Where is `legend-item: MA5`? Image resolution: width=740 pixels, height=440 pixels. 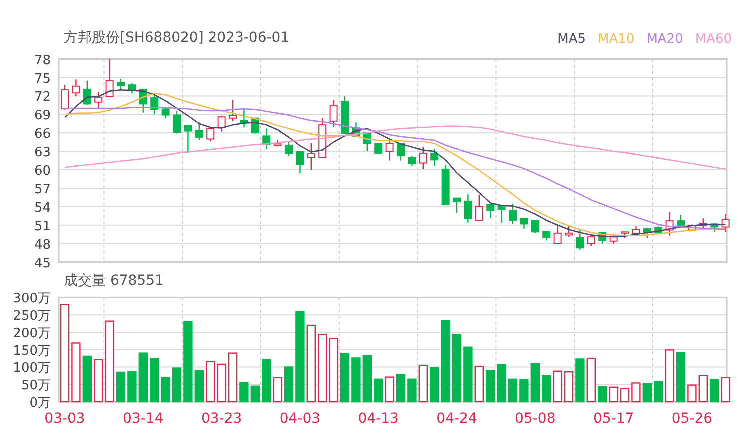
legend-item: MA5 is located at coordinates (572, 39).